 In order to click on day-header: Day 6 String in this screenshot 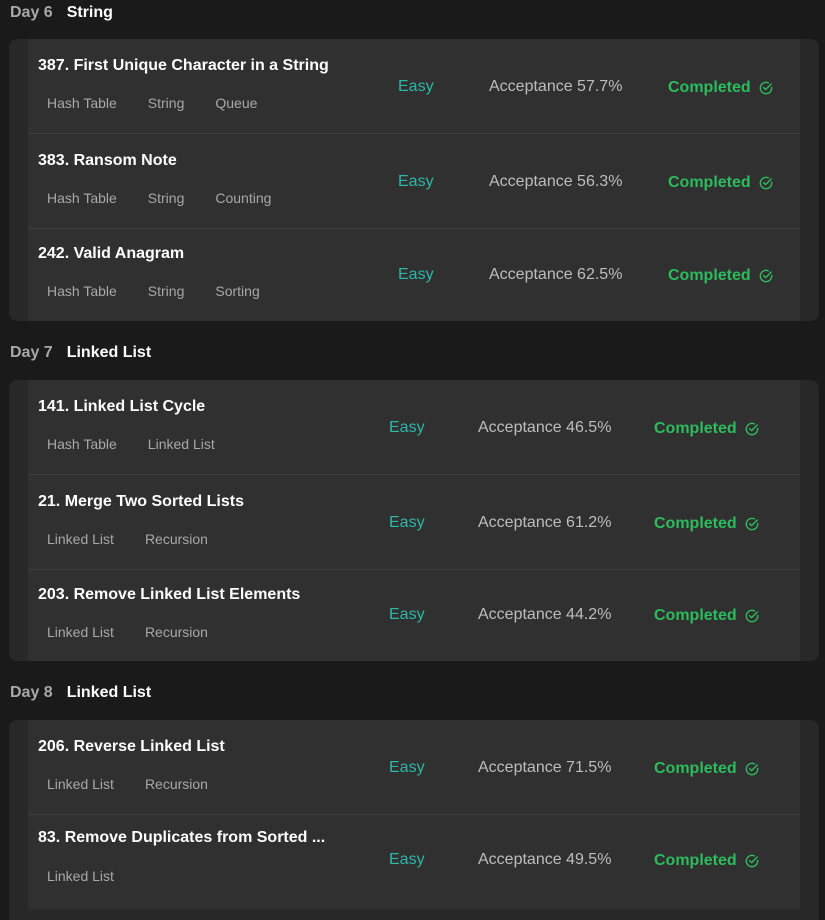, I will do `click(61, 13)`.